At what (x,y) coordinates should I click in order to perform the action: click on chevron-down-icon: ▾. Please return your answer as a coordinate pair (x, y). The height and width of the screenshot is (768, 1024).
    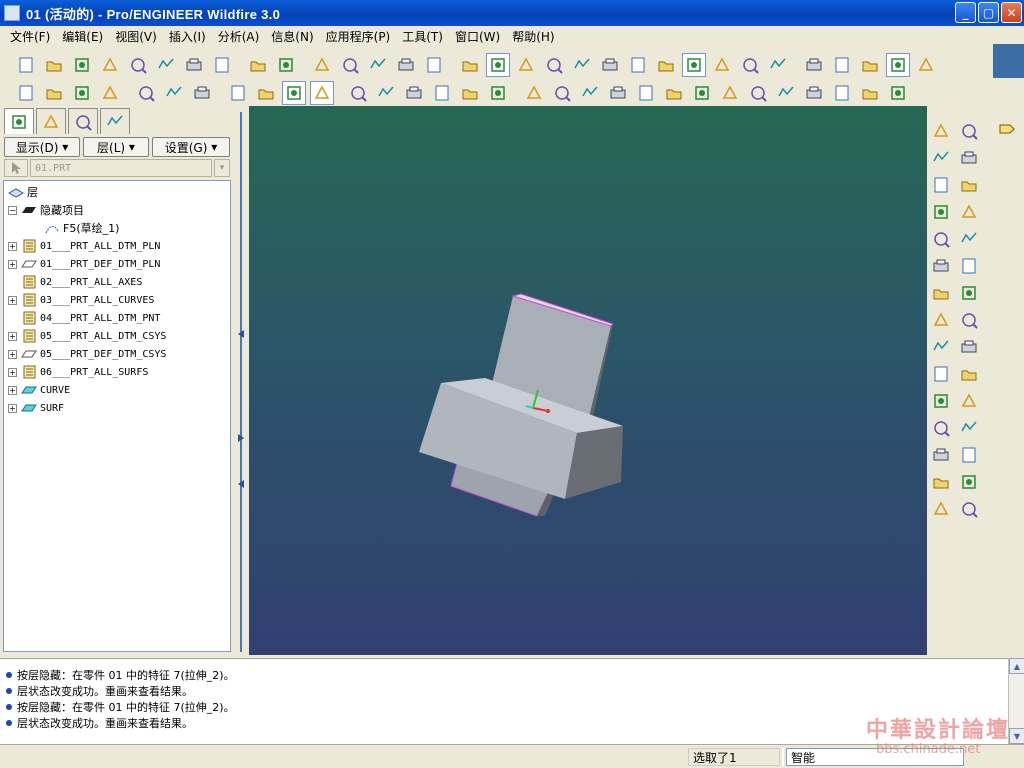
    Looking at the image, I should click on (222, 168).